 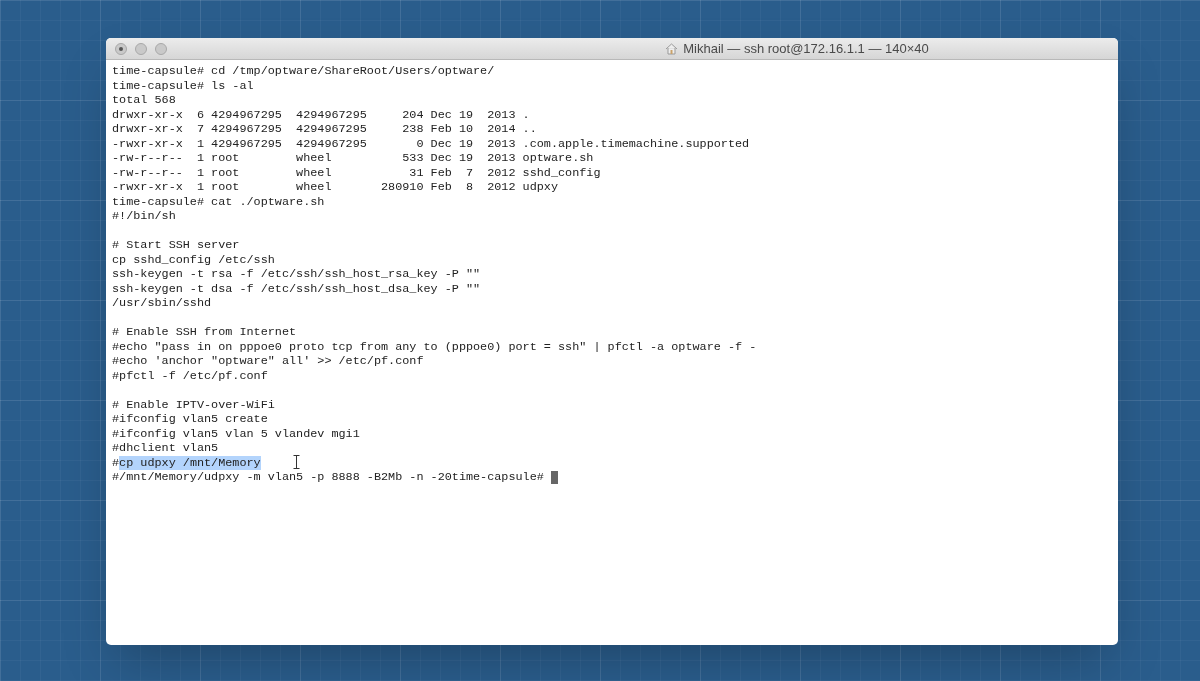 I want to click on terminal-line: #ifconfig vlan5 create, so click(x=190, y=419).